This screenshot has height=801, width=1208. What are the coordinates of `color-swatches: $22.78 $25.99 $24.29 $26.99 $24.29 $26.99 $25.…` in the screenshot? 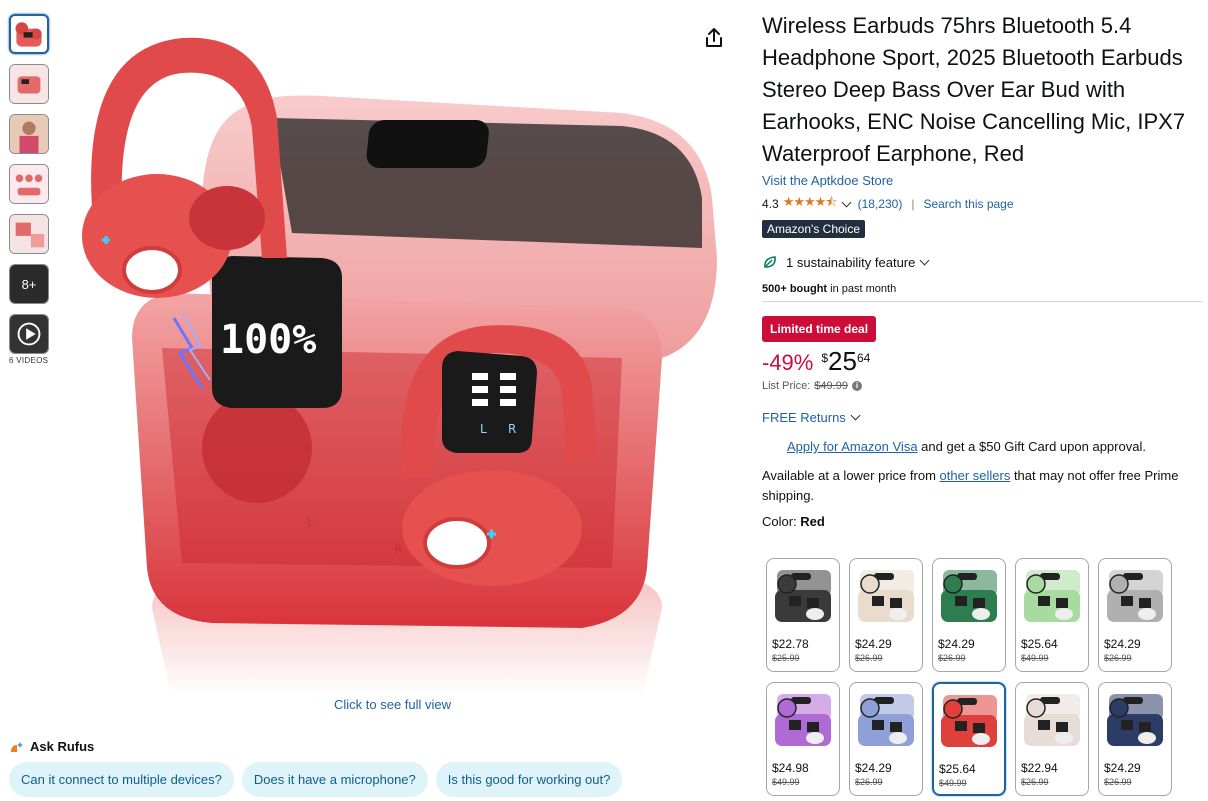 It's located at (976, 677).